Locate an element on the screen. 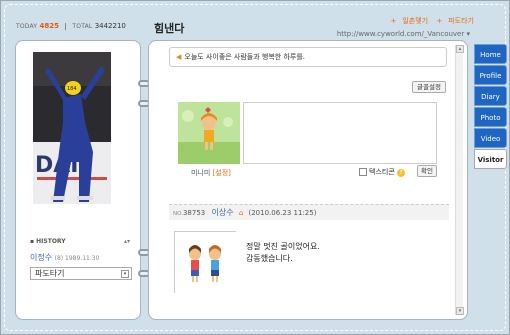  tab-photo: Photo is located at coordinates (490, 117).